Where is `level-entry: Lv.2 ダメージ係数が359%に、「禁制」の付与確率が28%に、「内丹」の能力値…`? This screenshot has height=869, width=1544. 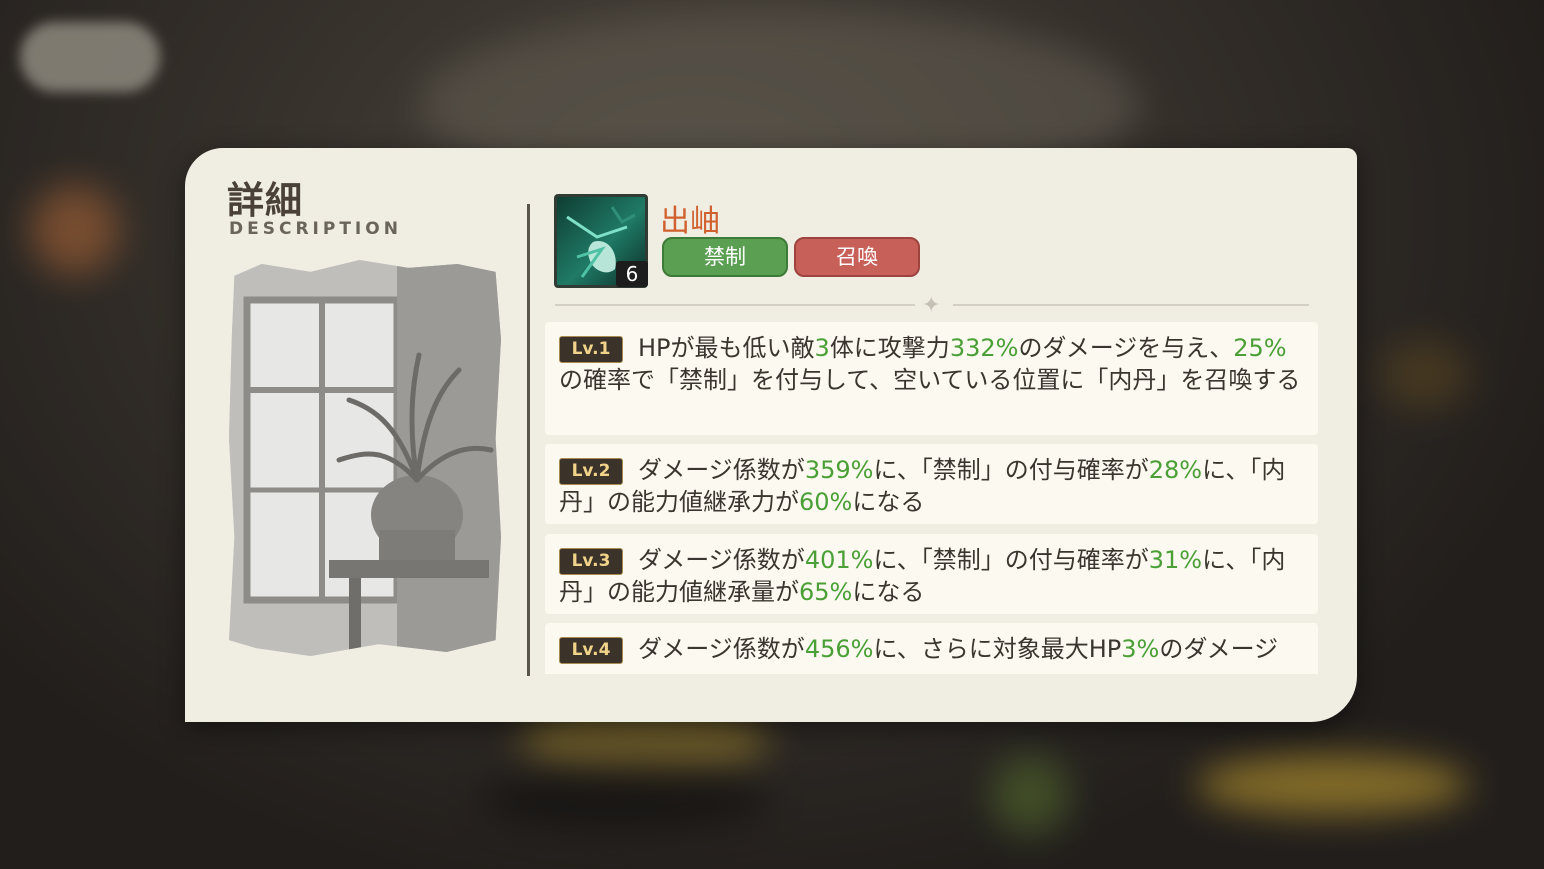 level-entry: Lv.2 ダメージ係数が359%に、「禁制」の付与確率が28%に、「内丹」の能力値… is located at coordinates (931, 484).